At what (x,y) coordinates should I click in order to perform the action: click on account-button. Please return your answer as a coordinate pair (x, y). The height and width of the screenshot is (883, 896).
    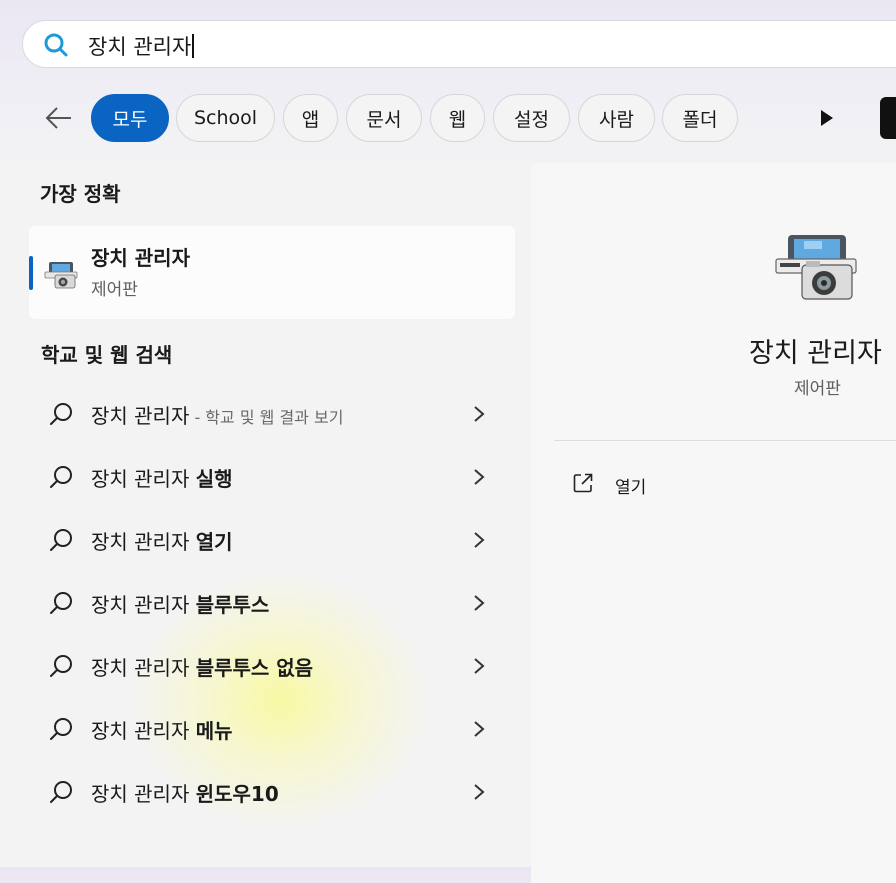
    Looking at the image, I should click on (888, 118).